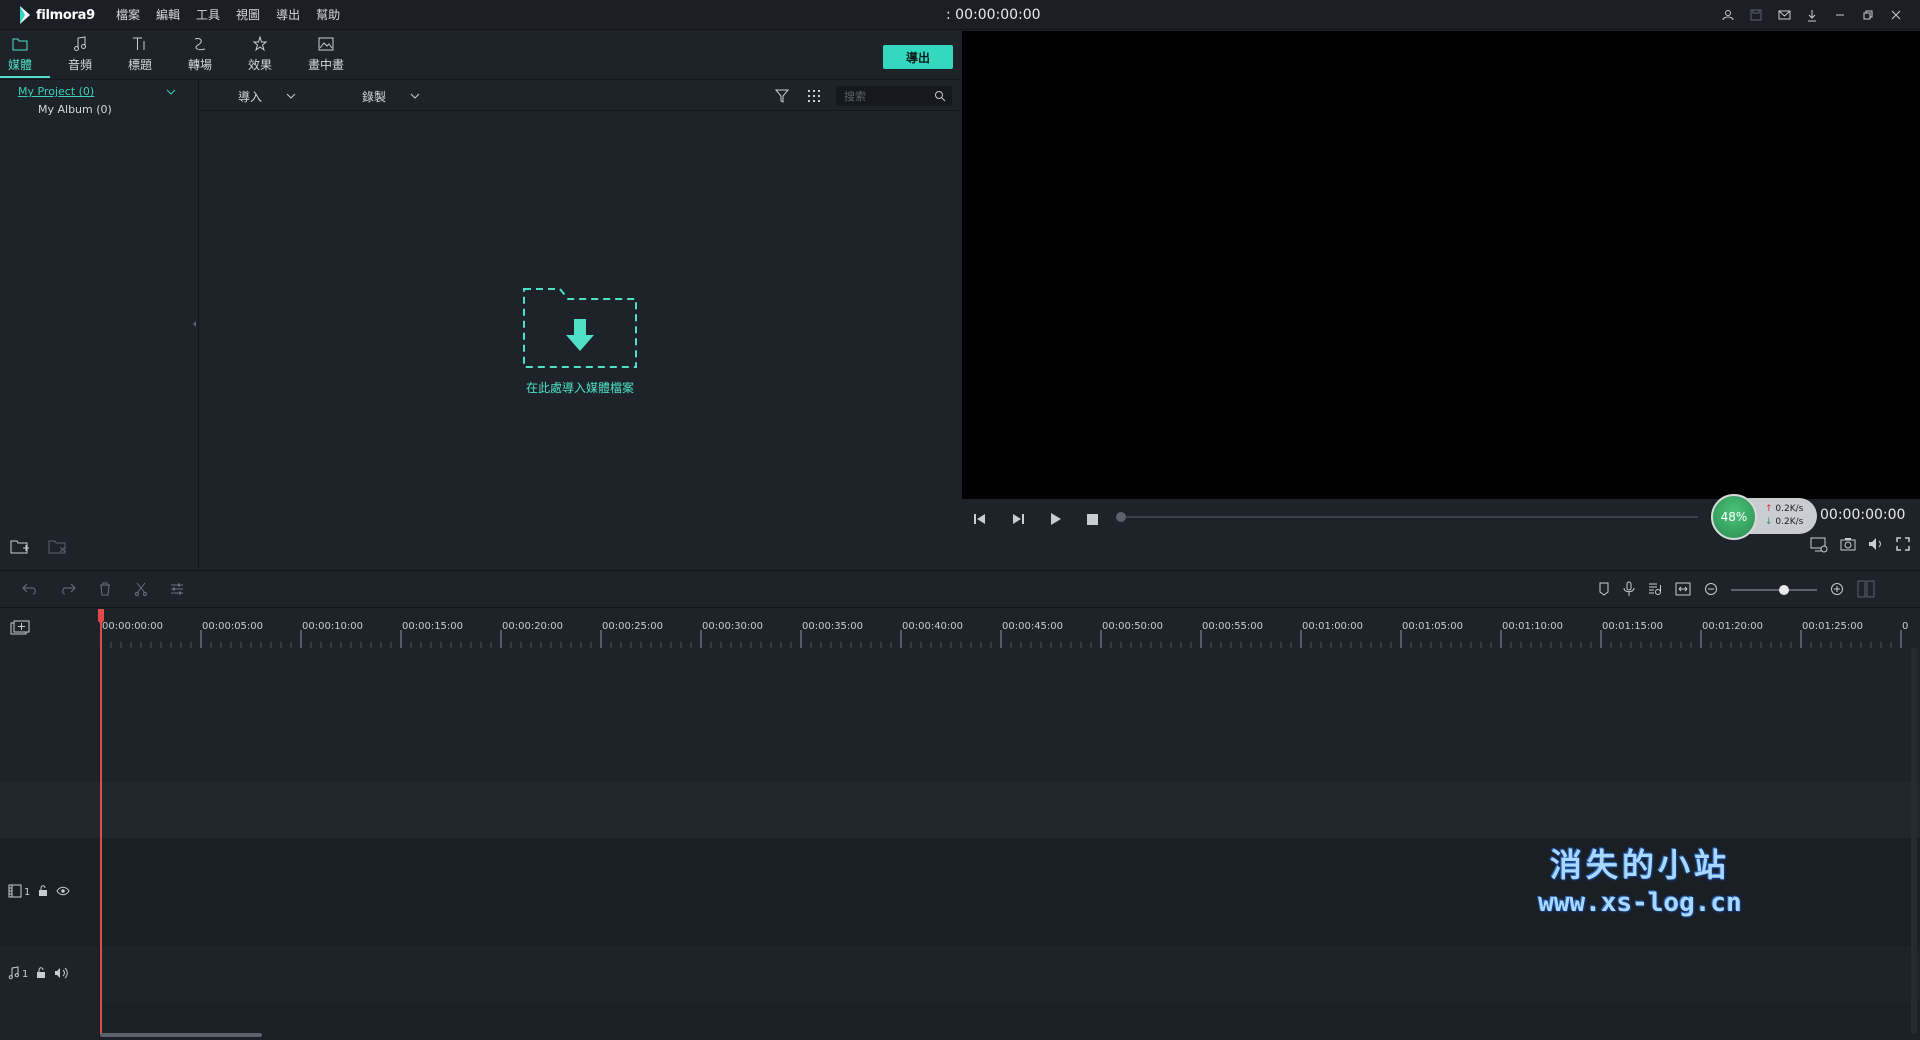 This screenshot has width=1920, height=1040. I want to click on step-forward-icon, so click(1018, 519).